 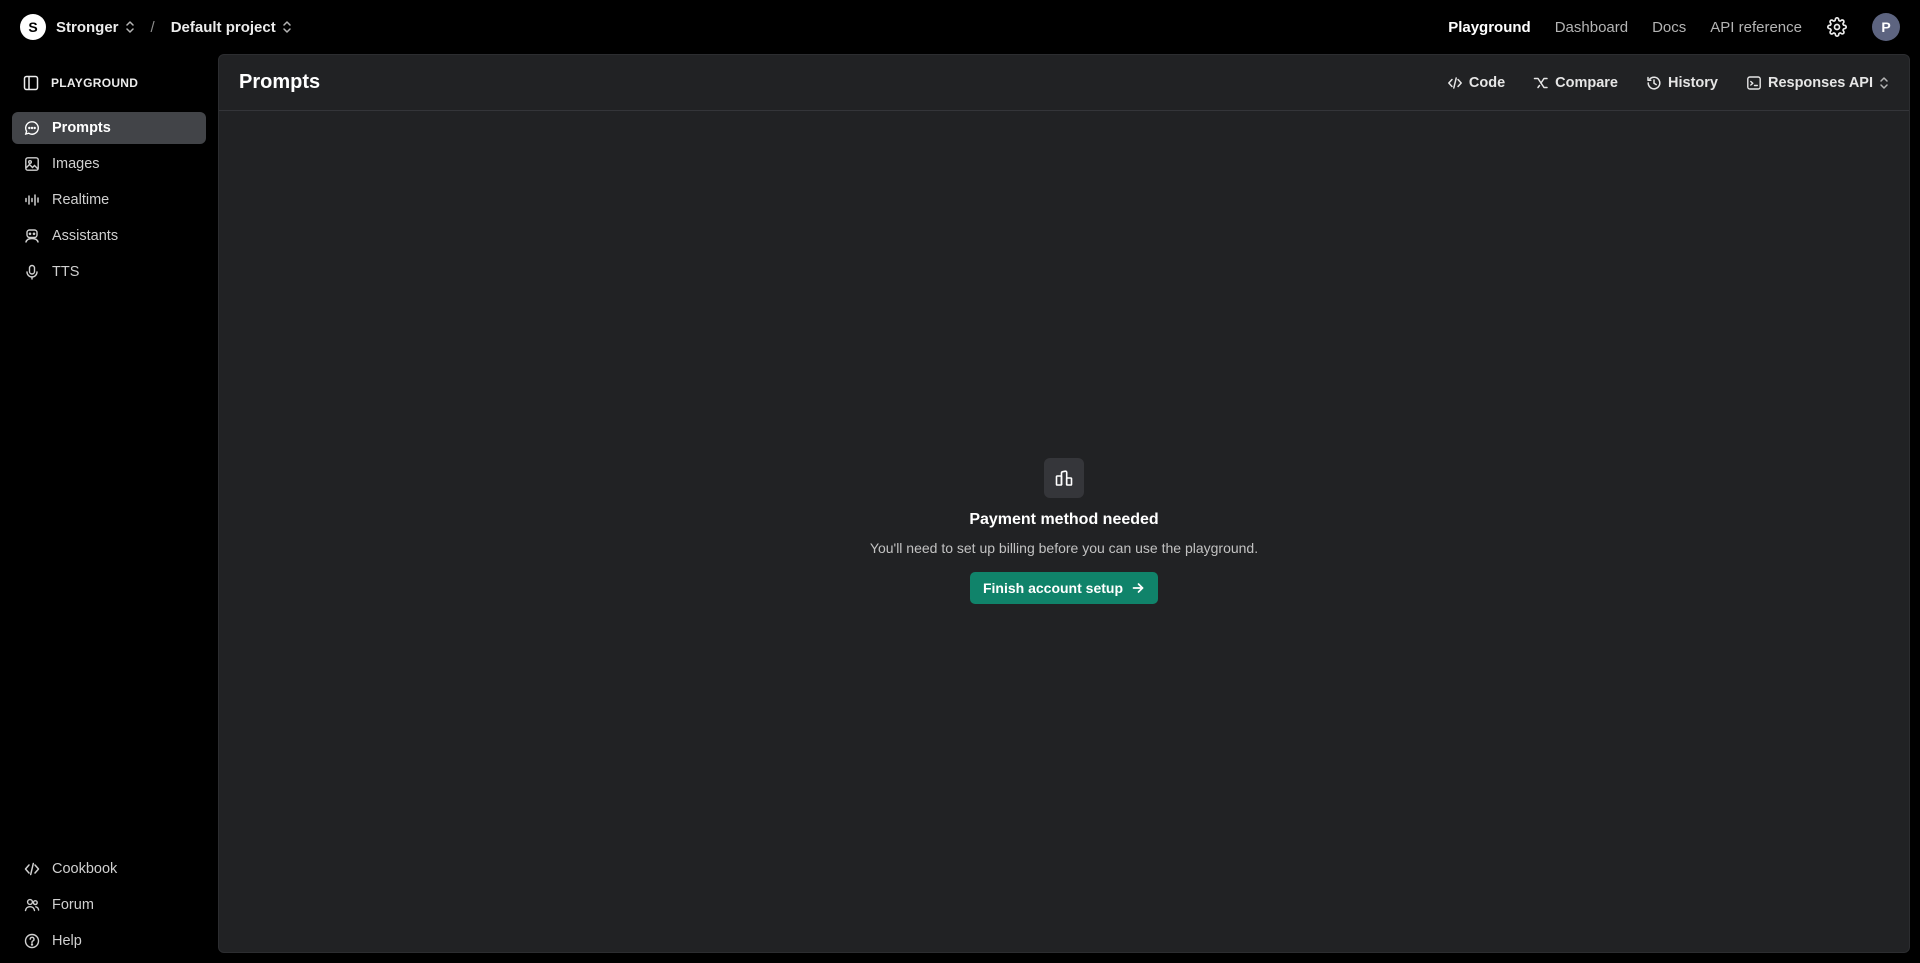 I want to click on settings-button, so click(x=1837, y=27).